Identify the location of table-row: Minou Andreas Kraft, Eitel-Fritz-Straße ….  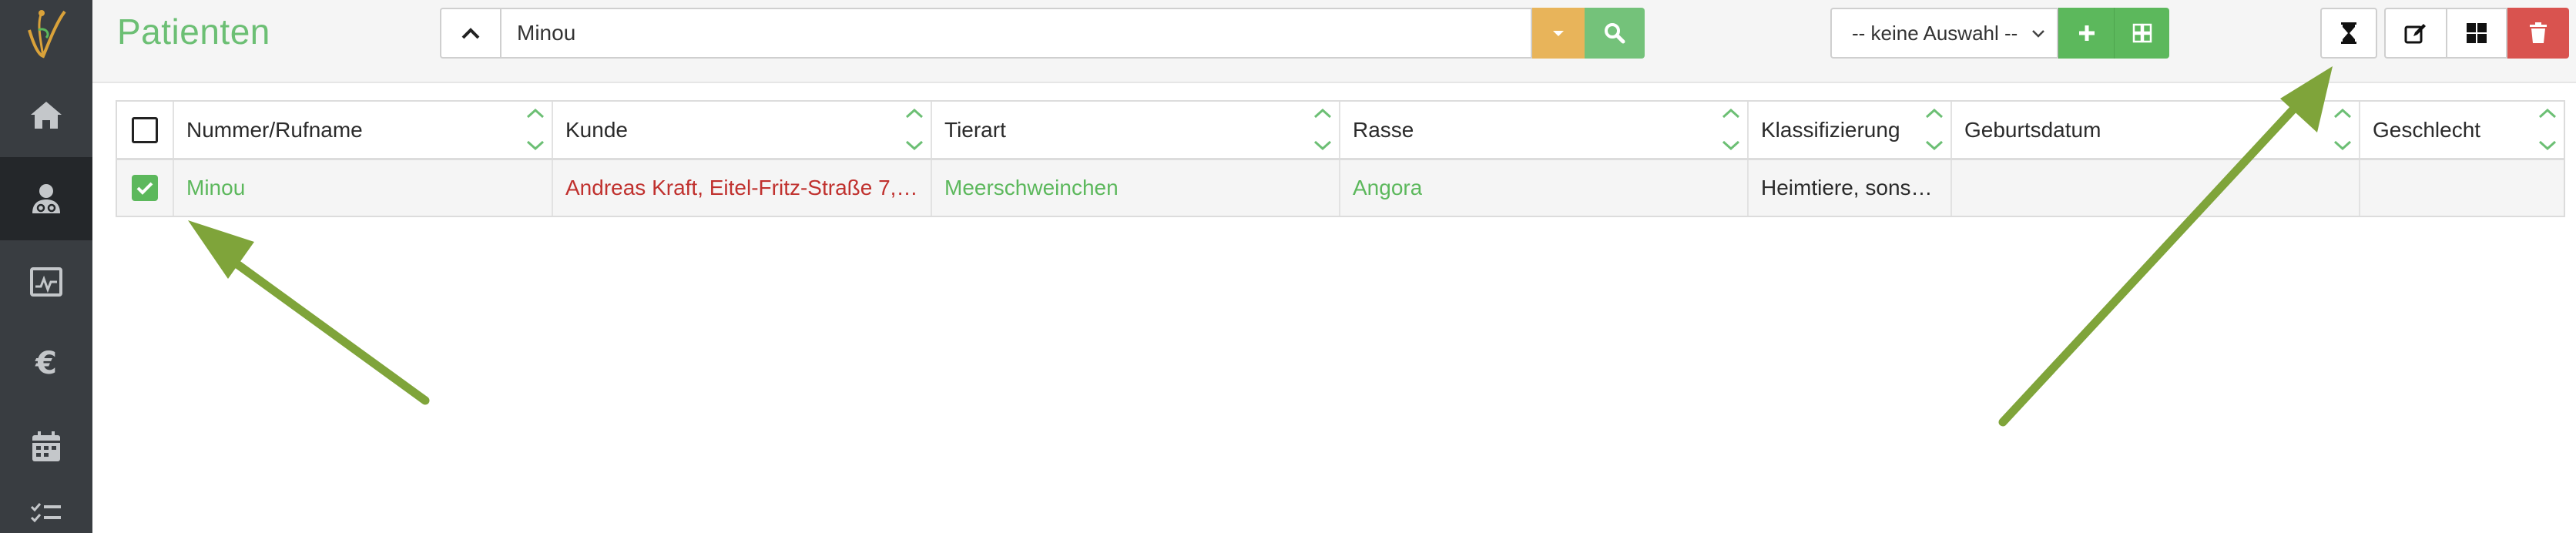
(1340, 188).